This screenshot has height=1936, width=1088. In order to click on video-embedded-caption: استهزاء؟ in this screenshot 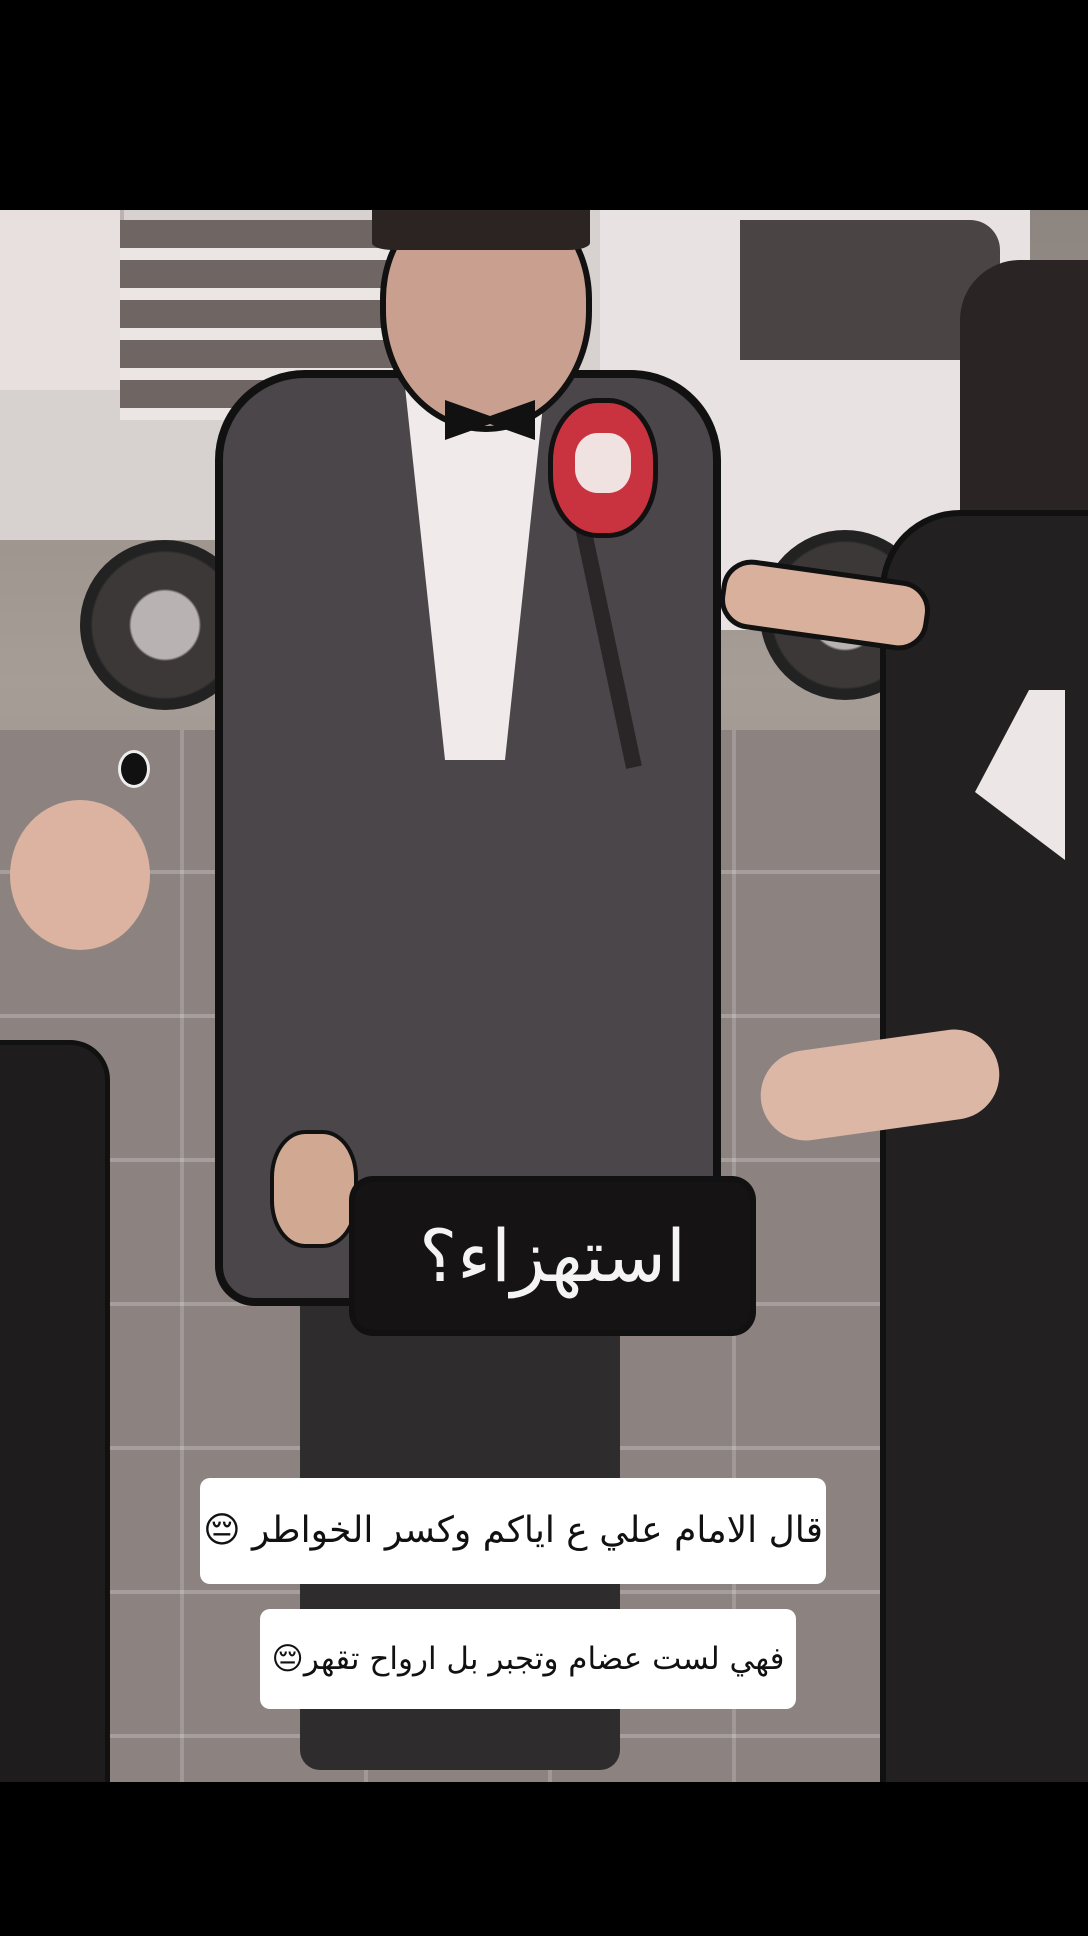, I will do `click(552, 1256)`.